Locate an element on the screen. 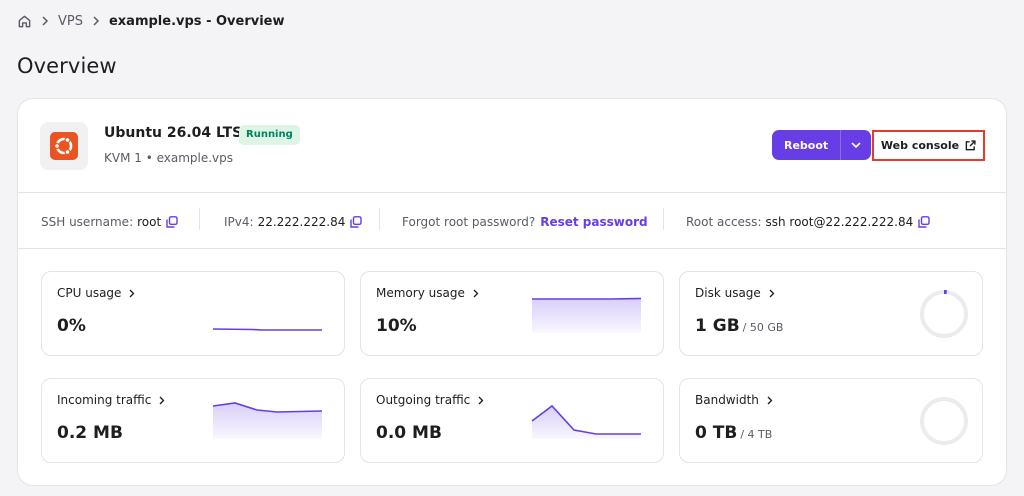 The width and height of the screenshot is (1024, 496). forgot-password-label: Forgot root password? is located at coordinates (469, 221).